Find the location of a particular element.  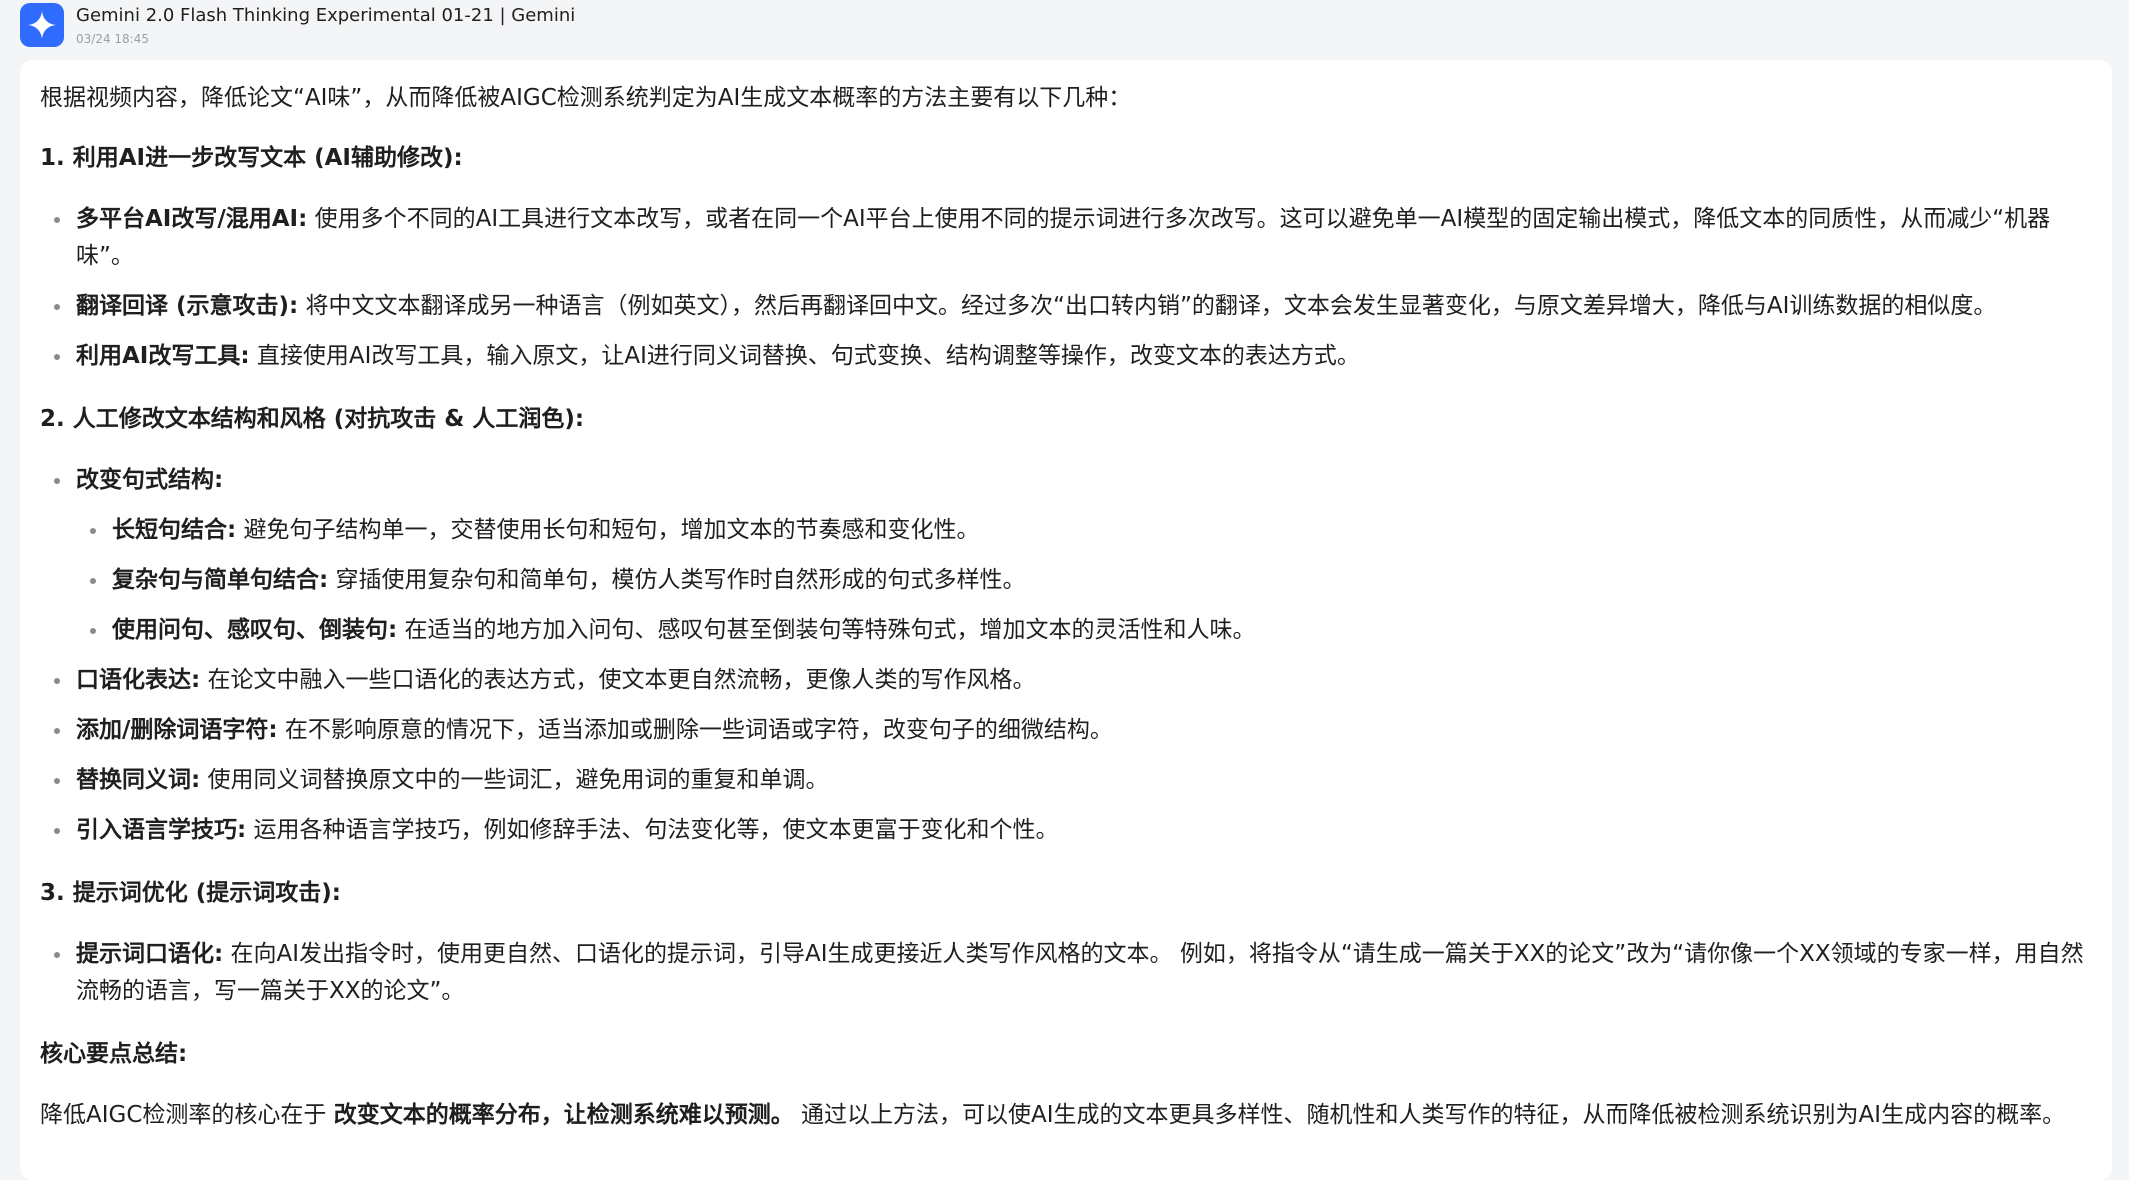

sub-list-item: 长短句结合: 避免句子结构单一，交替使用长句和短句，增加文本的节奏感和变化性。 is located at coordinates (1072, 530).